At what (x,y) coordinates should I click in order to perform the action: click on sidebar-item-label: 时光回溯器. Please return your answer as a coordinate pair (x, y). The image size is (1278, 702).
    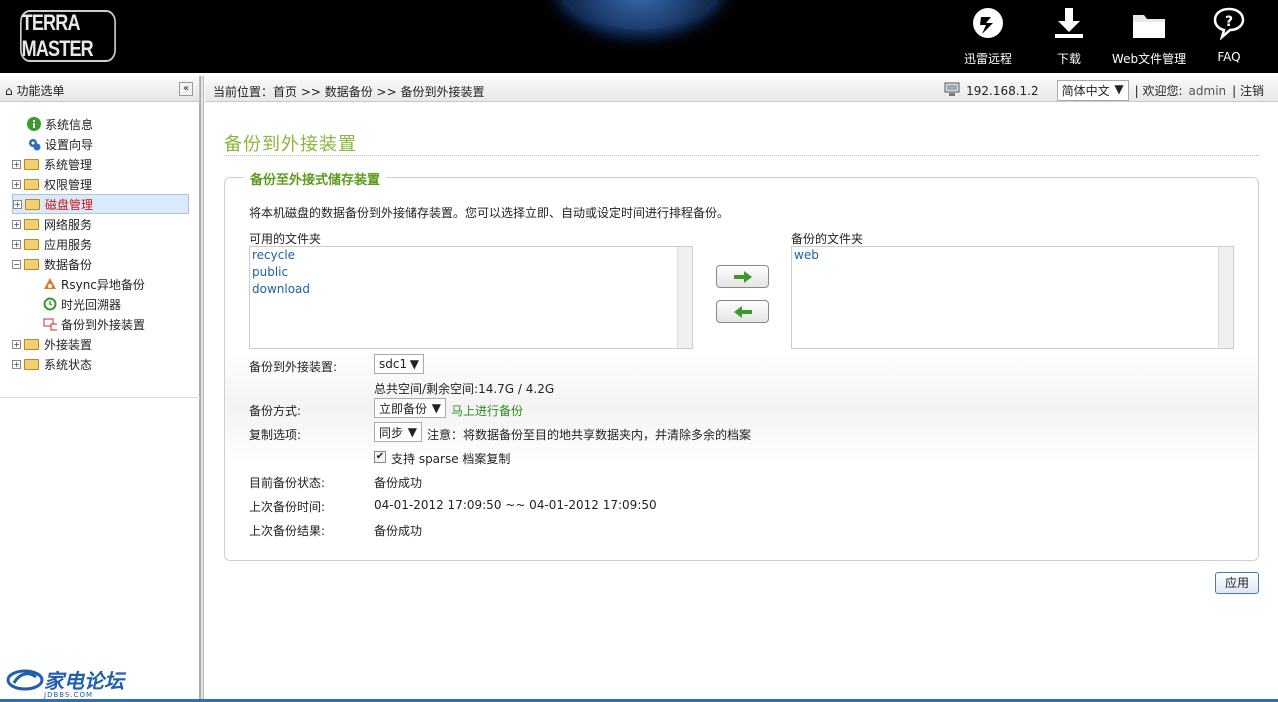
    Looking at the image, I should click on (91, 304).